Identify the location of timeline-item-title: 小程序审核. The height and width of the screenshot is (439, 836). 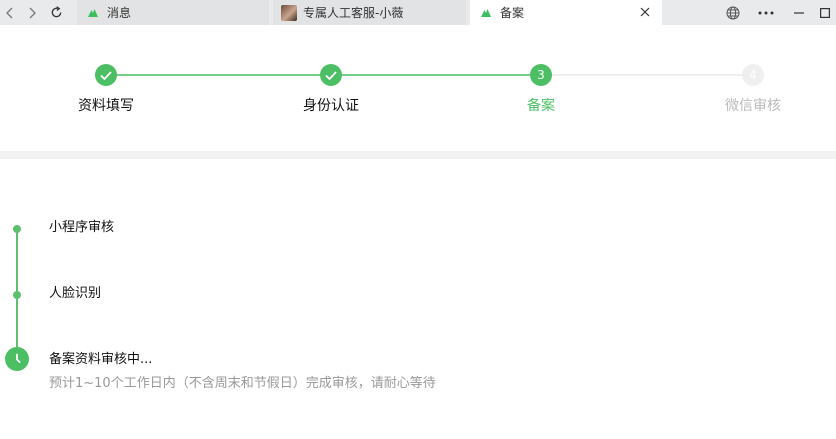
(82, 227).